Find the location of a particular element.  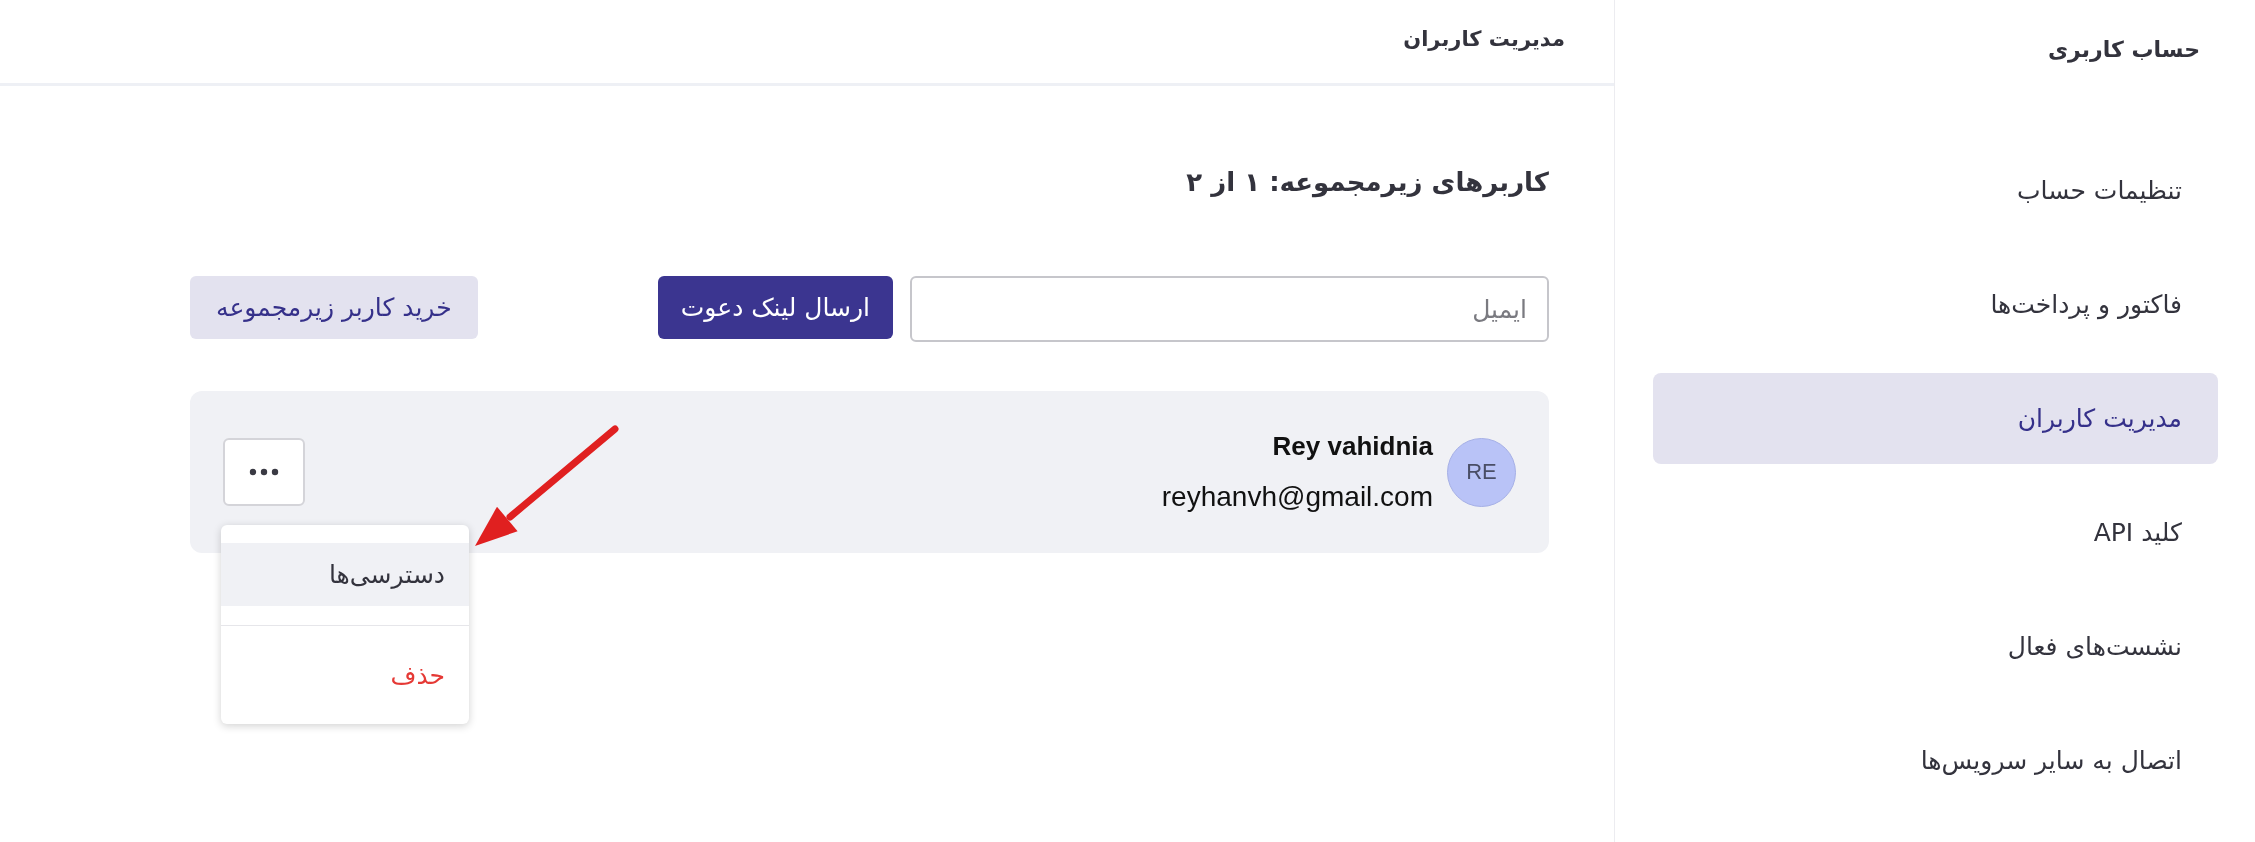

sidebar-item: اتصال به سایر سرویس‌ها is located at coordinates (1935, 760).